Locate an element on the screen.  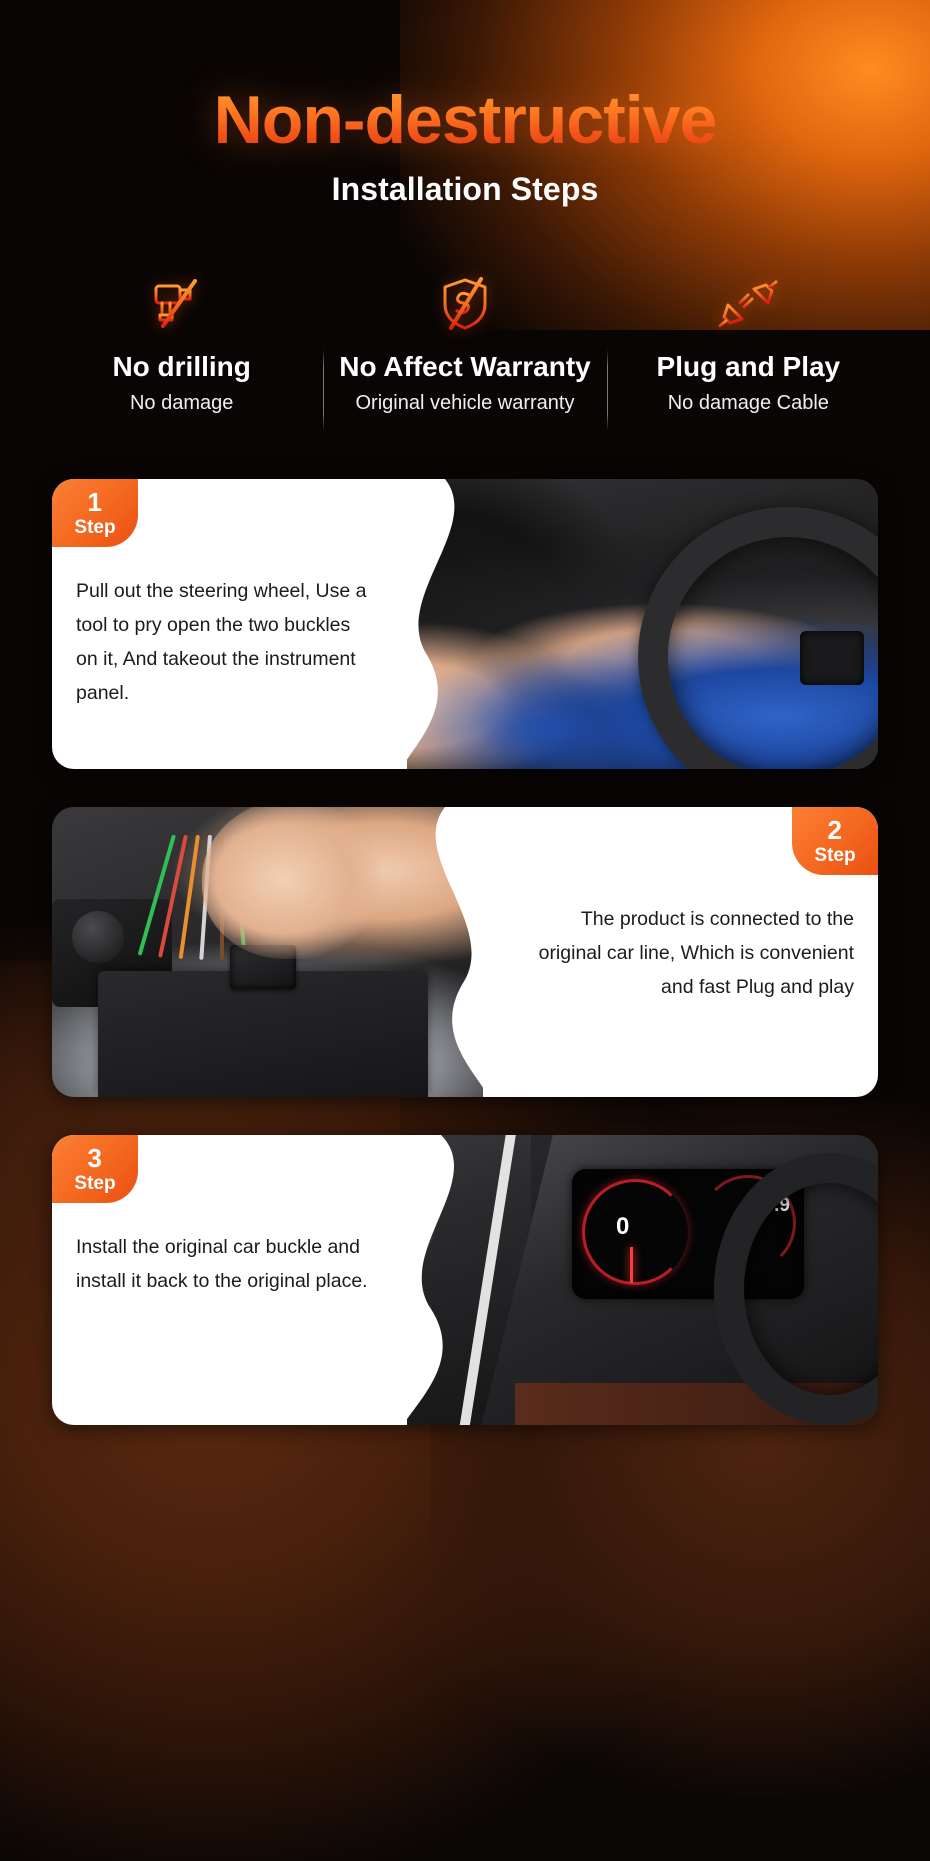
page-header: Non-destructive Installation Steps is located at coordinates (465, 104).